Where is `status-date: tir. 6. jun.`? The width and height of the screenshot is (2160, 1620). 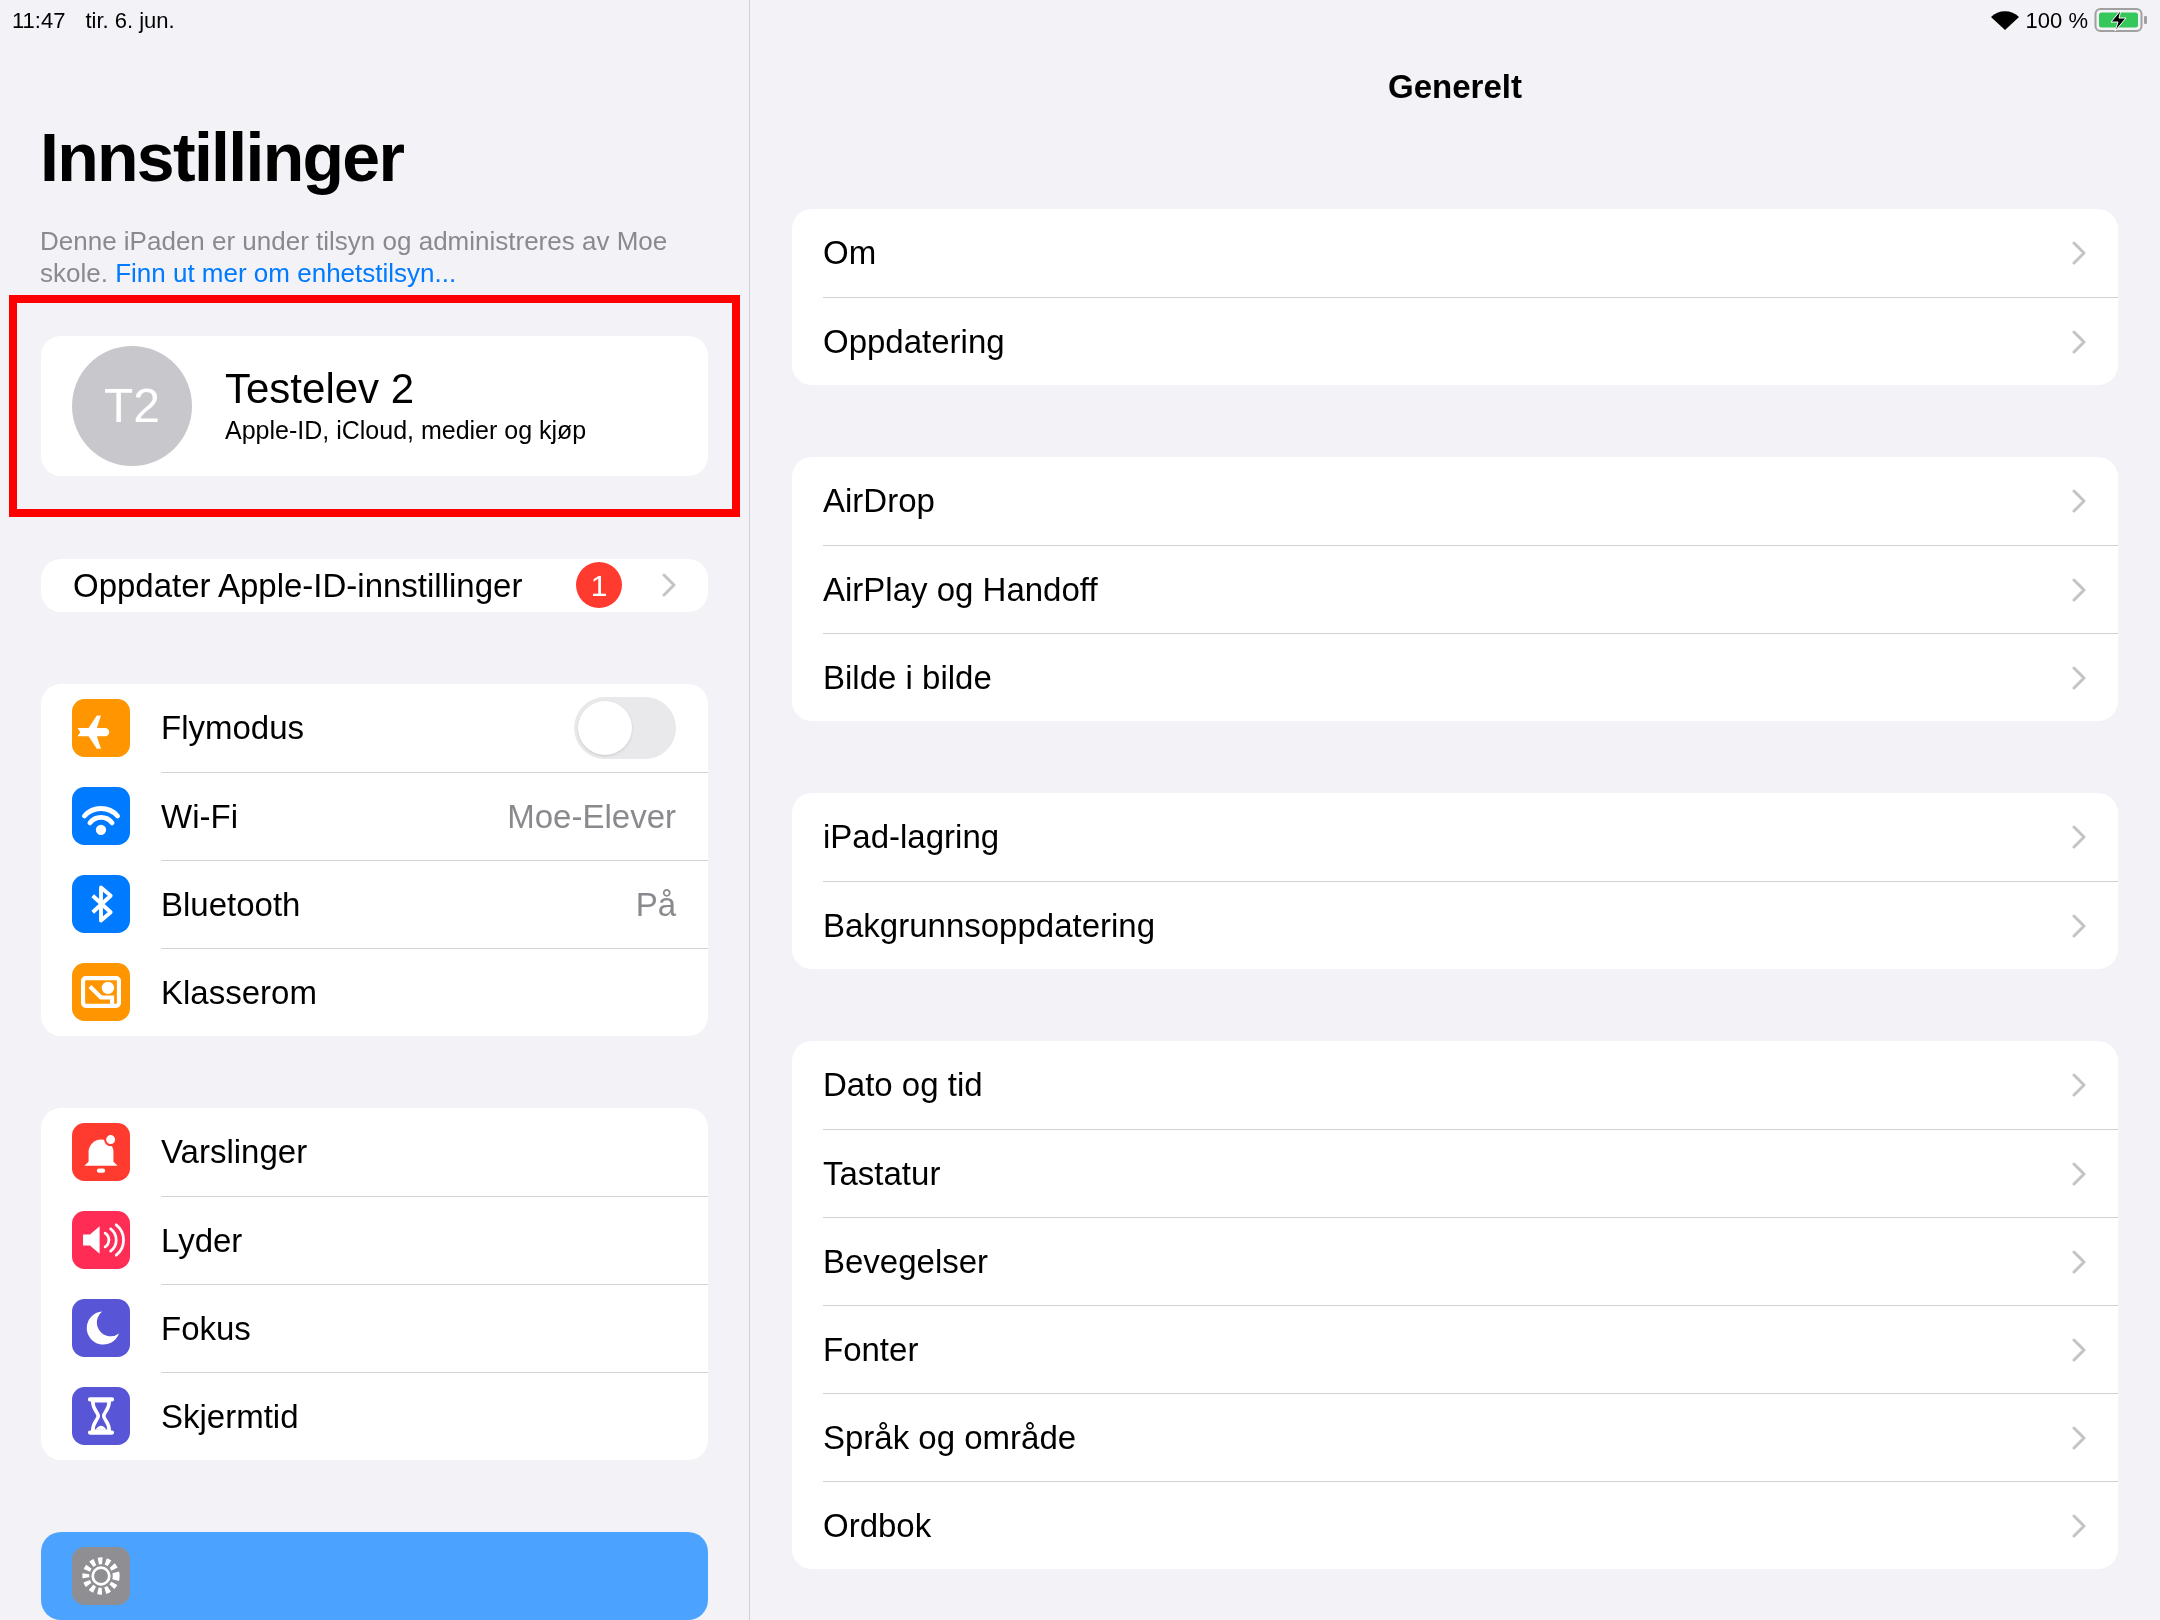 status-date: tir. 6. jun. is located at coordinates (130, 20).